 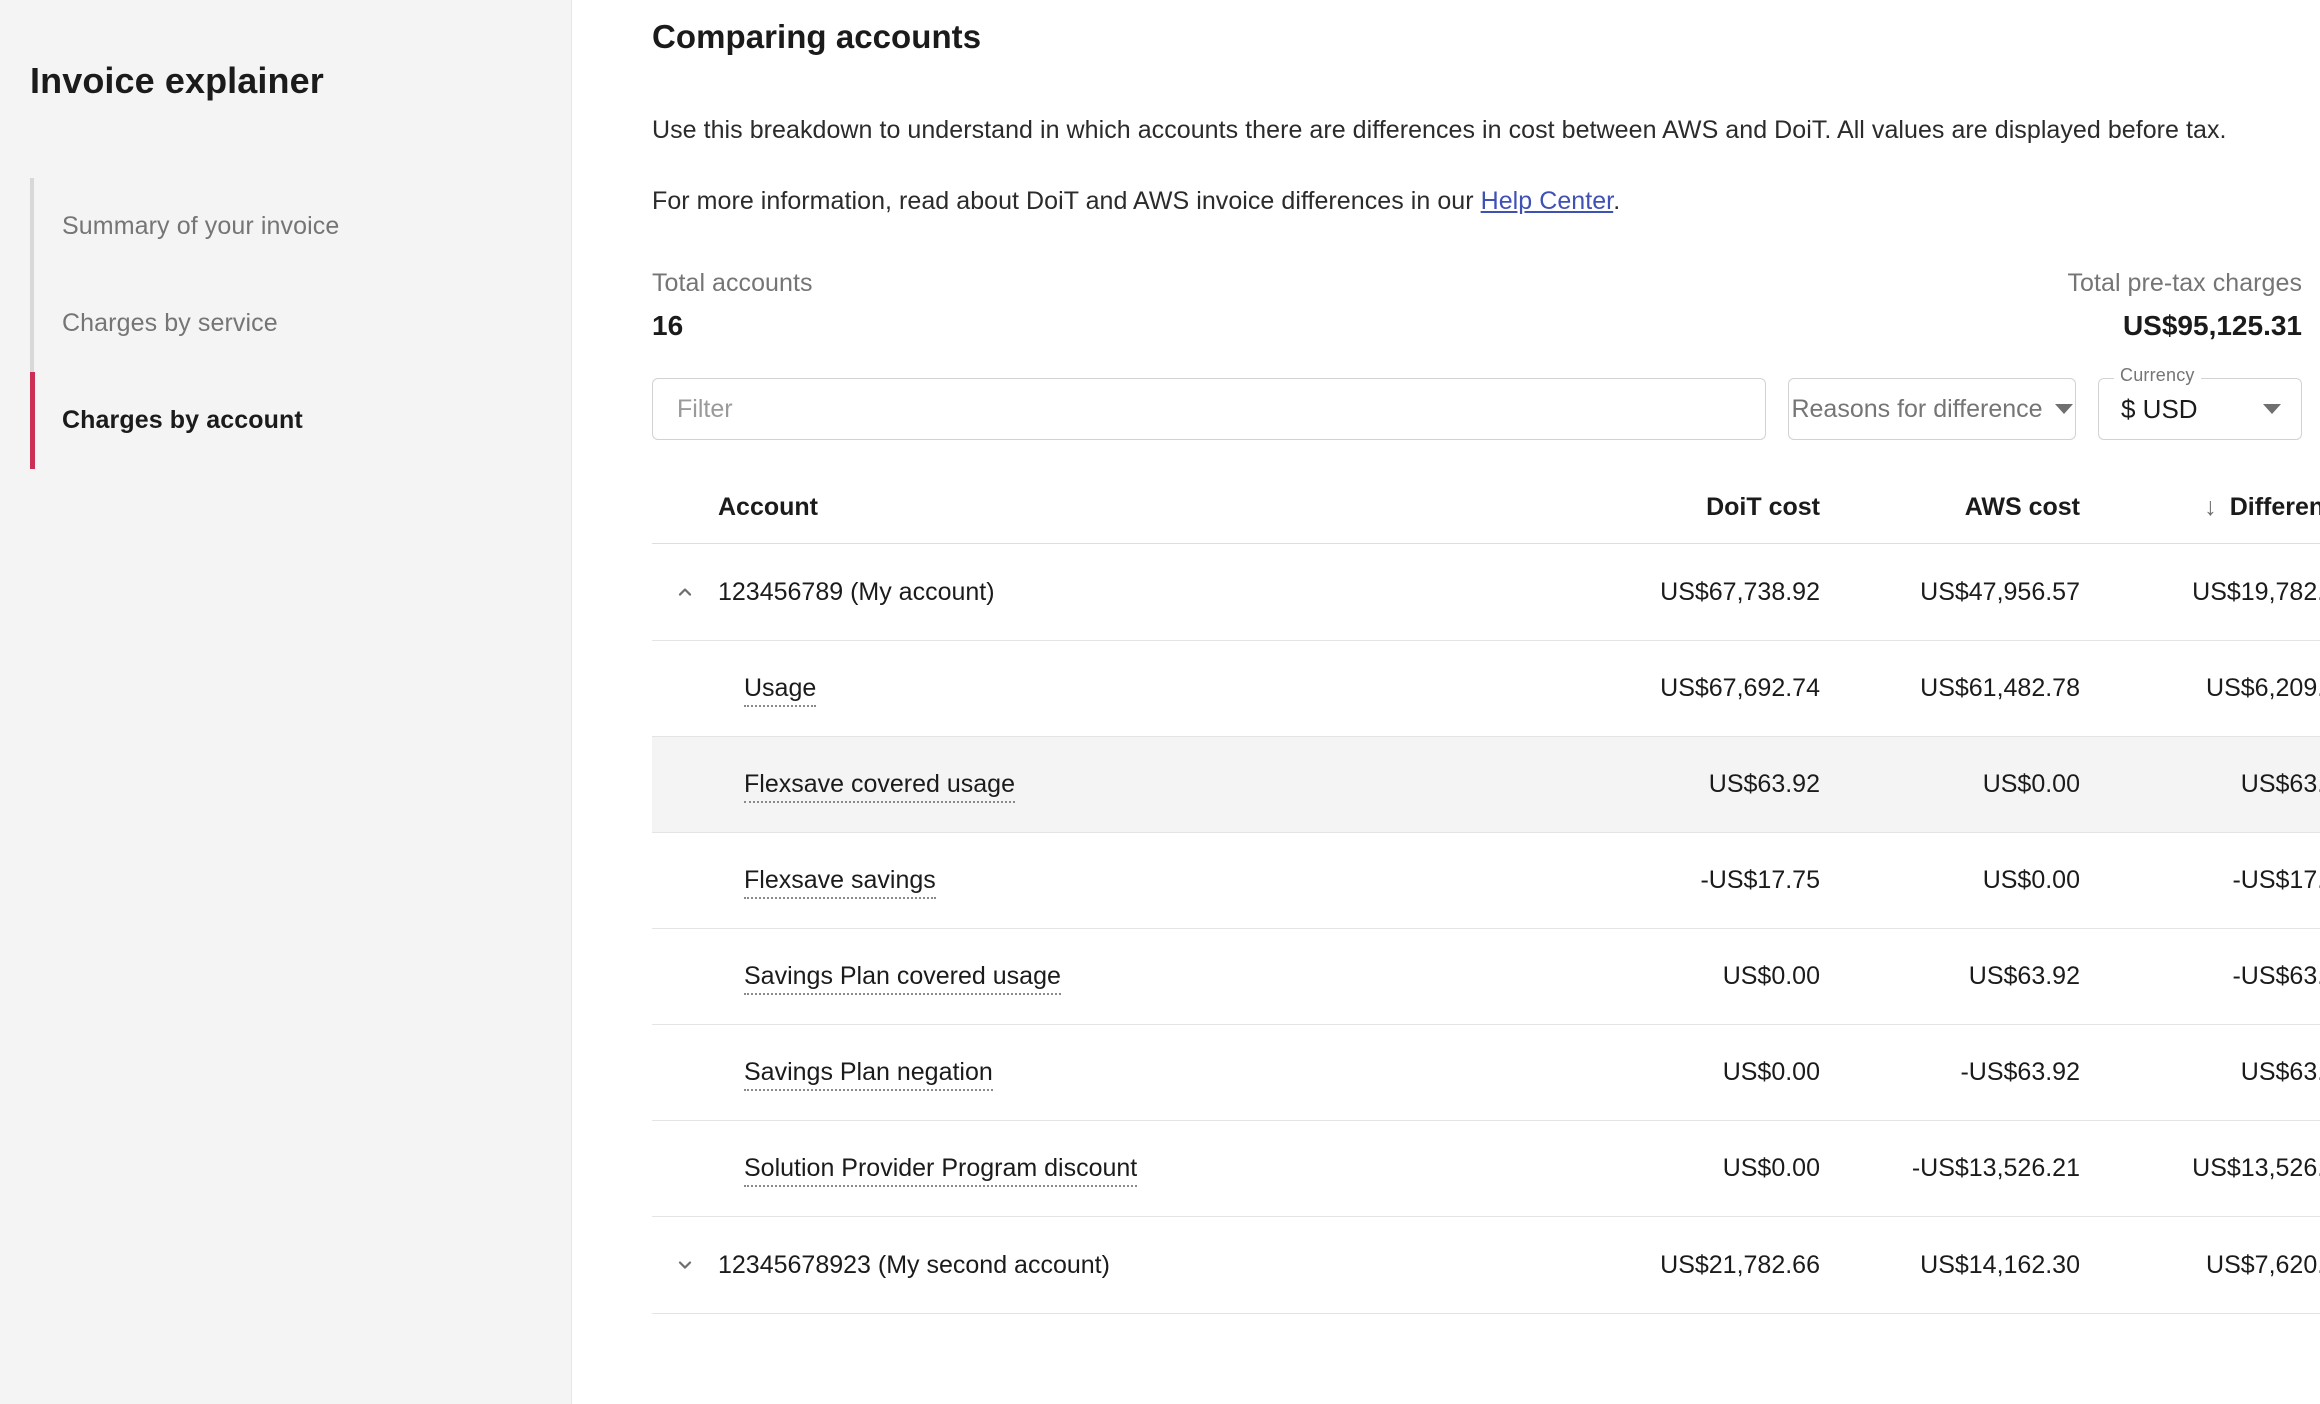 What do you see at coordinates (685, 592) in the screenshot?
I see `chevron-up-icon` at bounding box center [685, 592].